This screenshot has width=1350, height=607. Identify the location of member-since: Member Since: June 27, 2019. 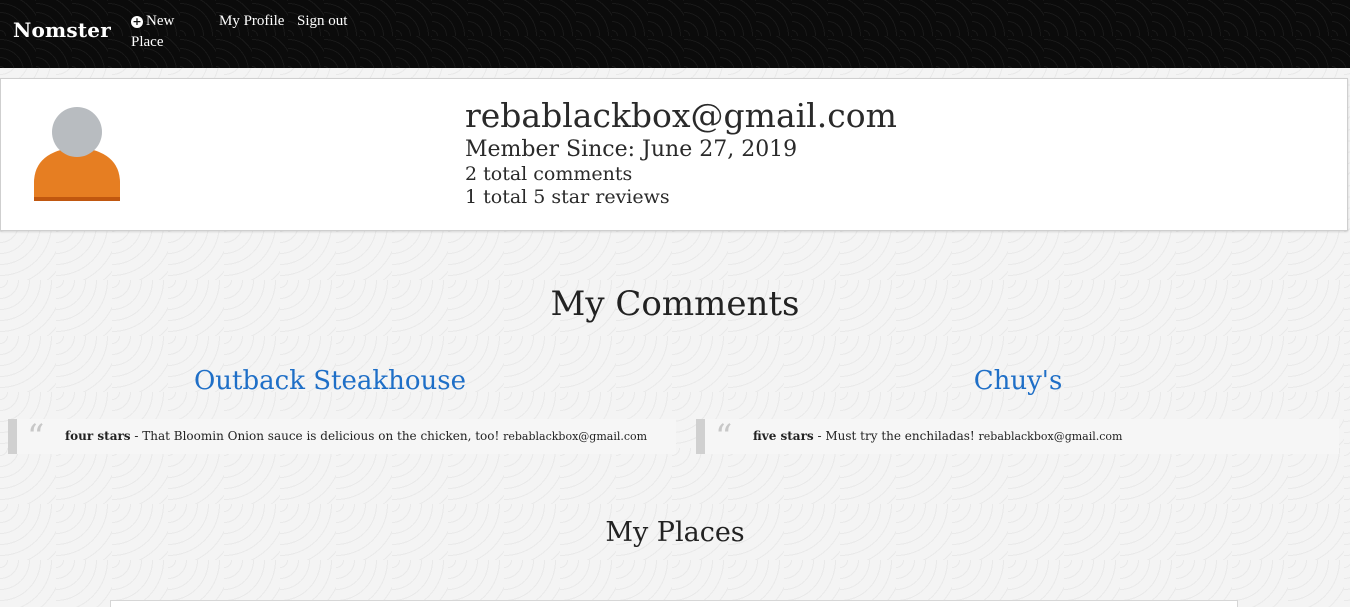
(631, 149).